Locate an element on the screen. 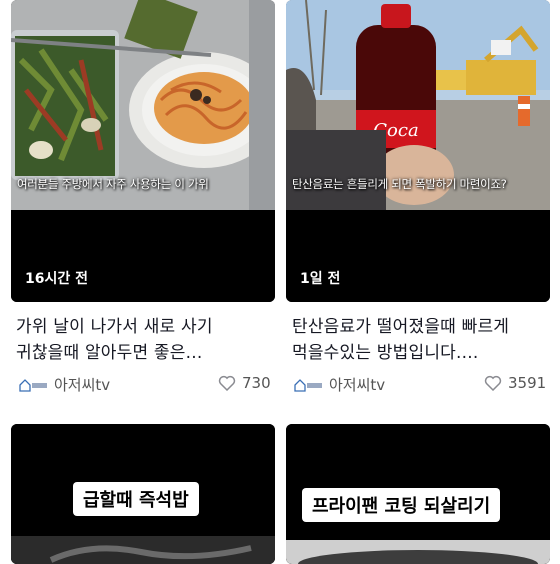 The width and height of the screenshot is (560, 564). like-count: 3591 is located at coordinates (515, 383).